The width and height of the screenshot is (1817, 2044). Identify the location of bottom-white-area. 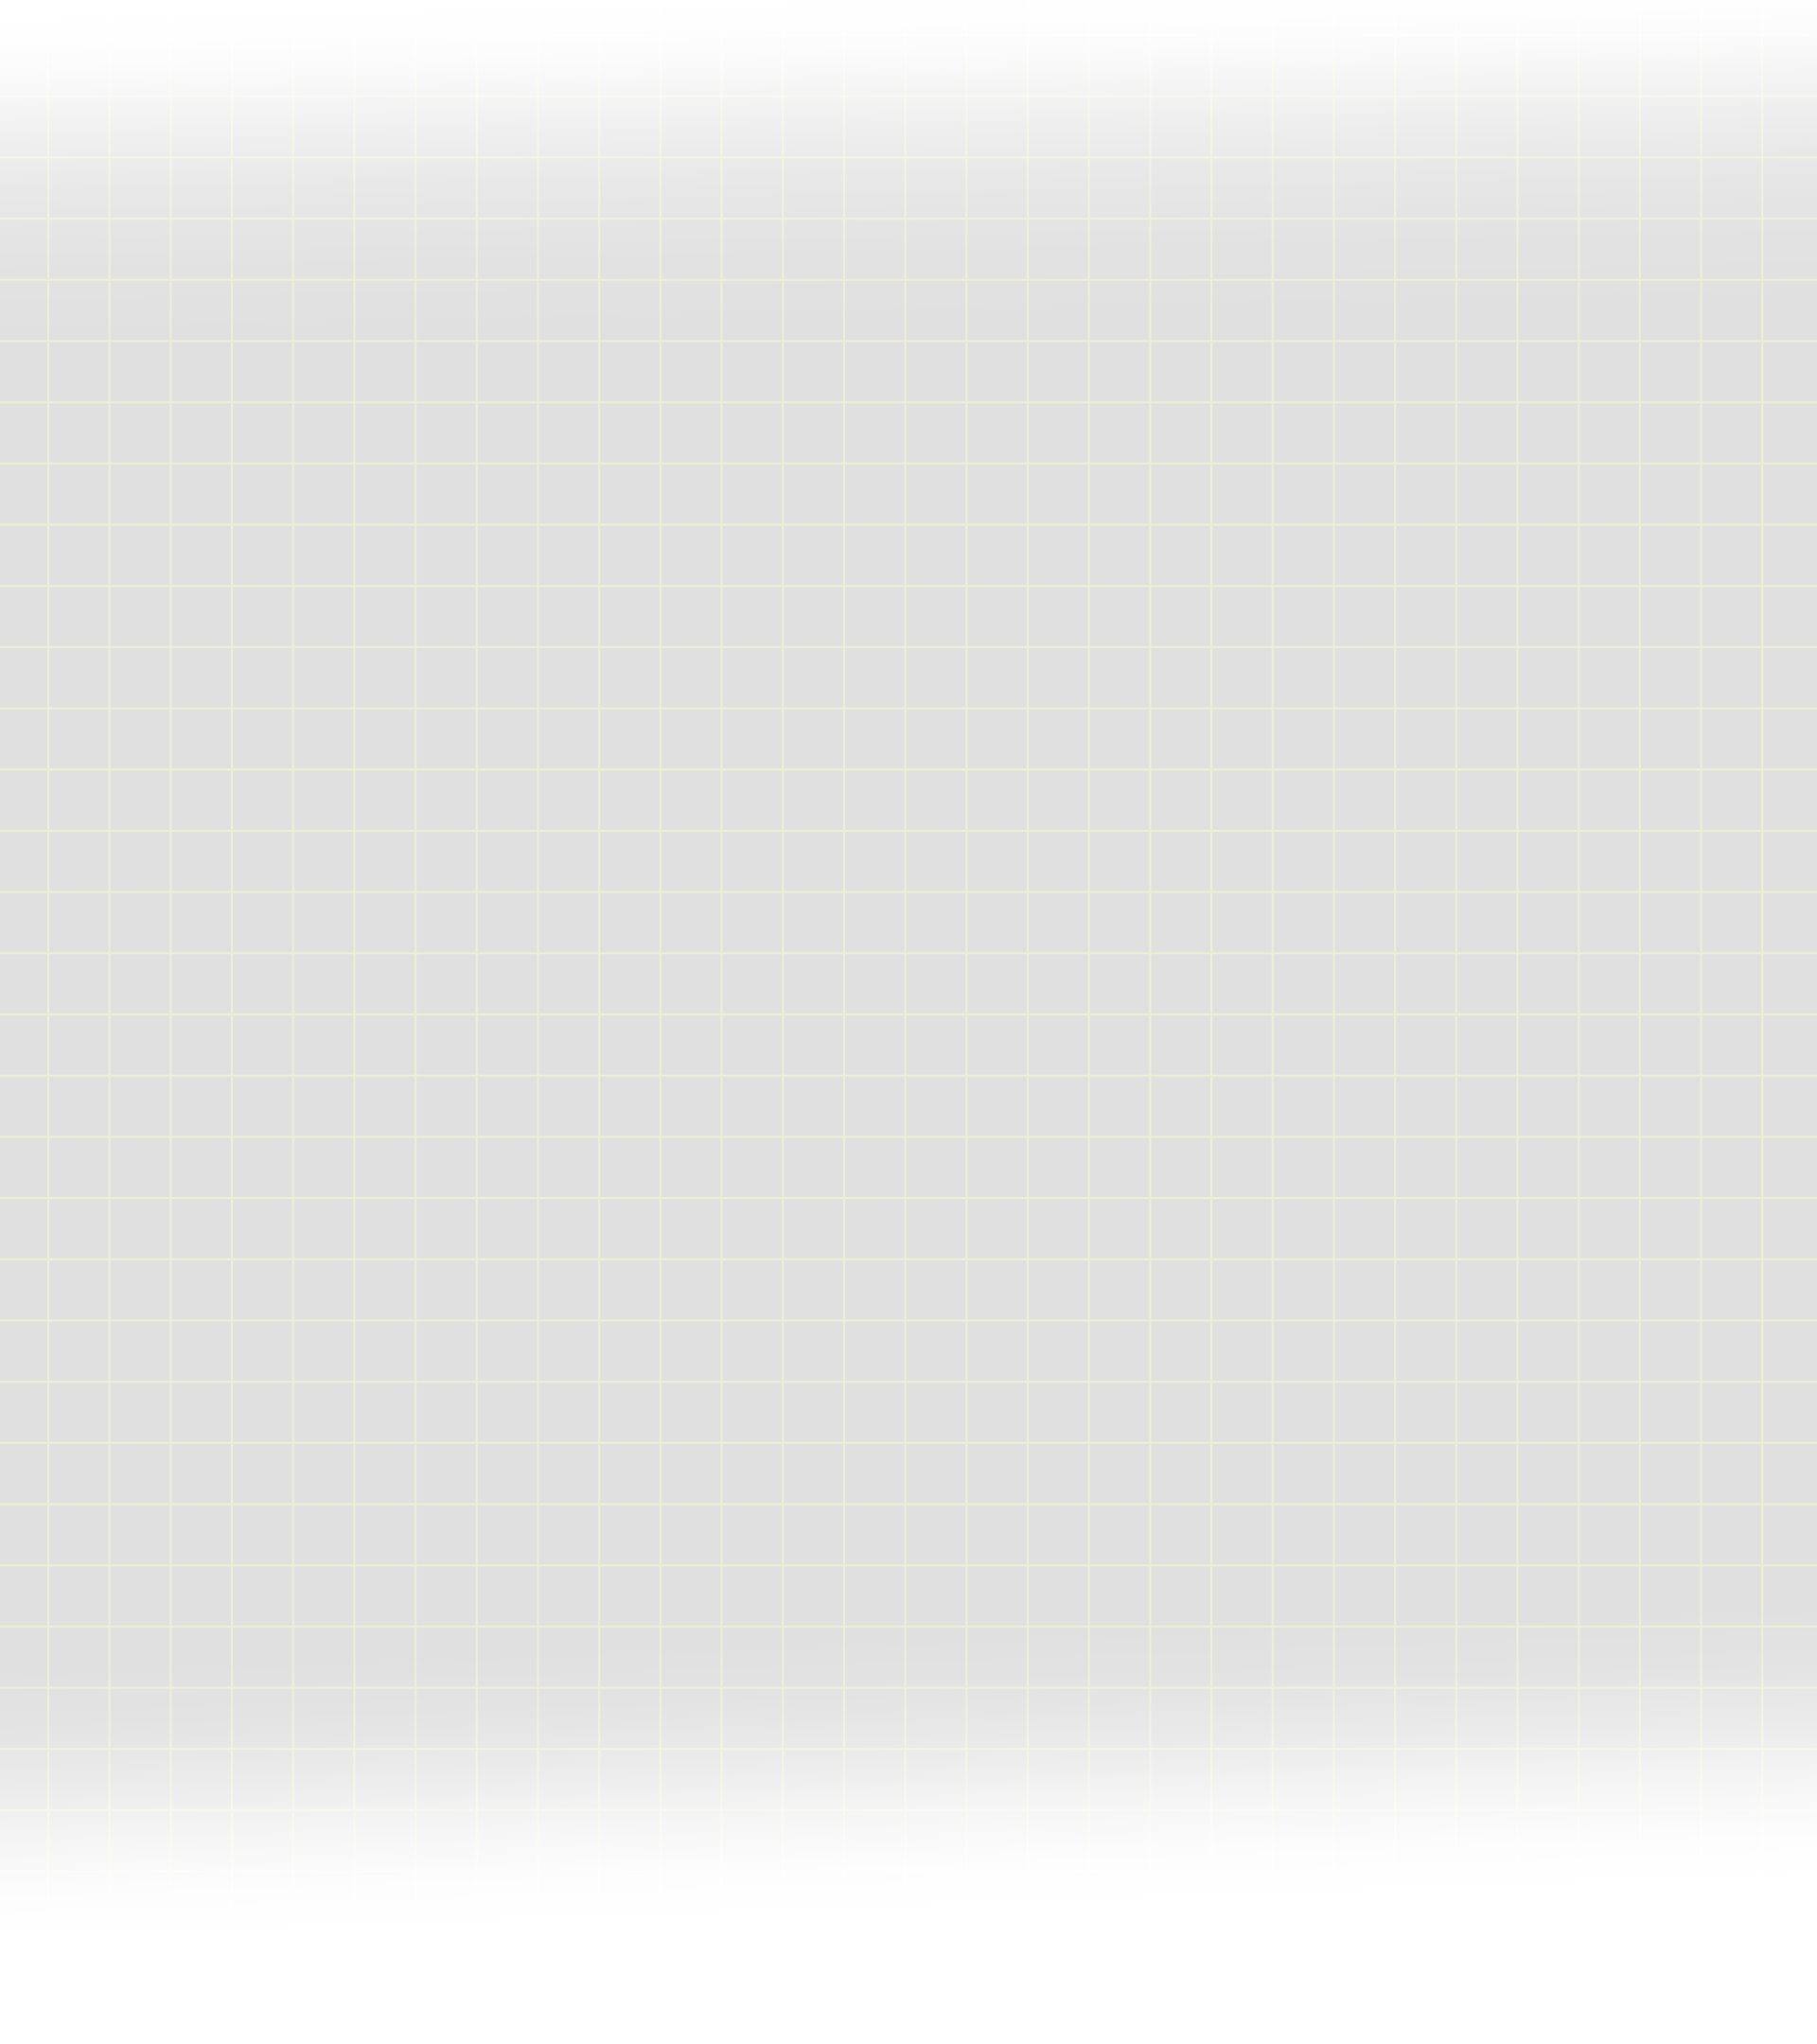
(908, 1987).